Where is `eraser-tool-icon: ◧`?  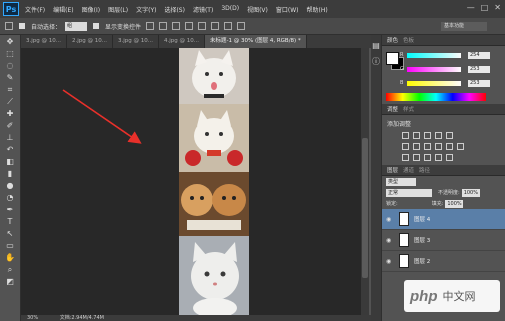 eraser-tool-icon: ◧ is located at coordinates (10, 162).